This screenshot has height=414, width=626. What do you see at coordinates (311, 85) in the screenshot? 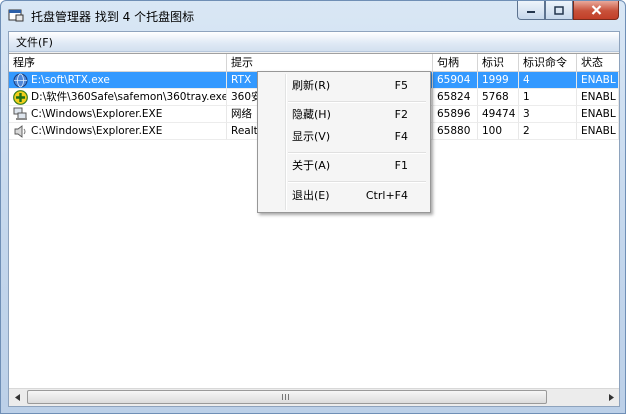
I see `menu-item-label: 刷新(R)` at bounding box center [311, 85].